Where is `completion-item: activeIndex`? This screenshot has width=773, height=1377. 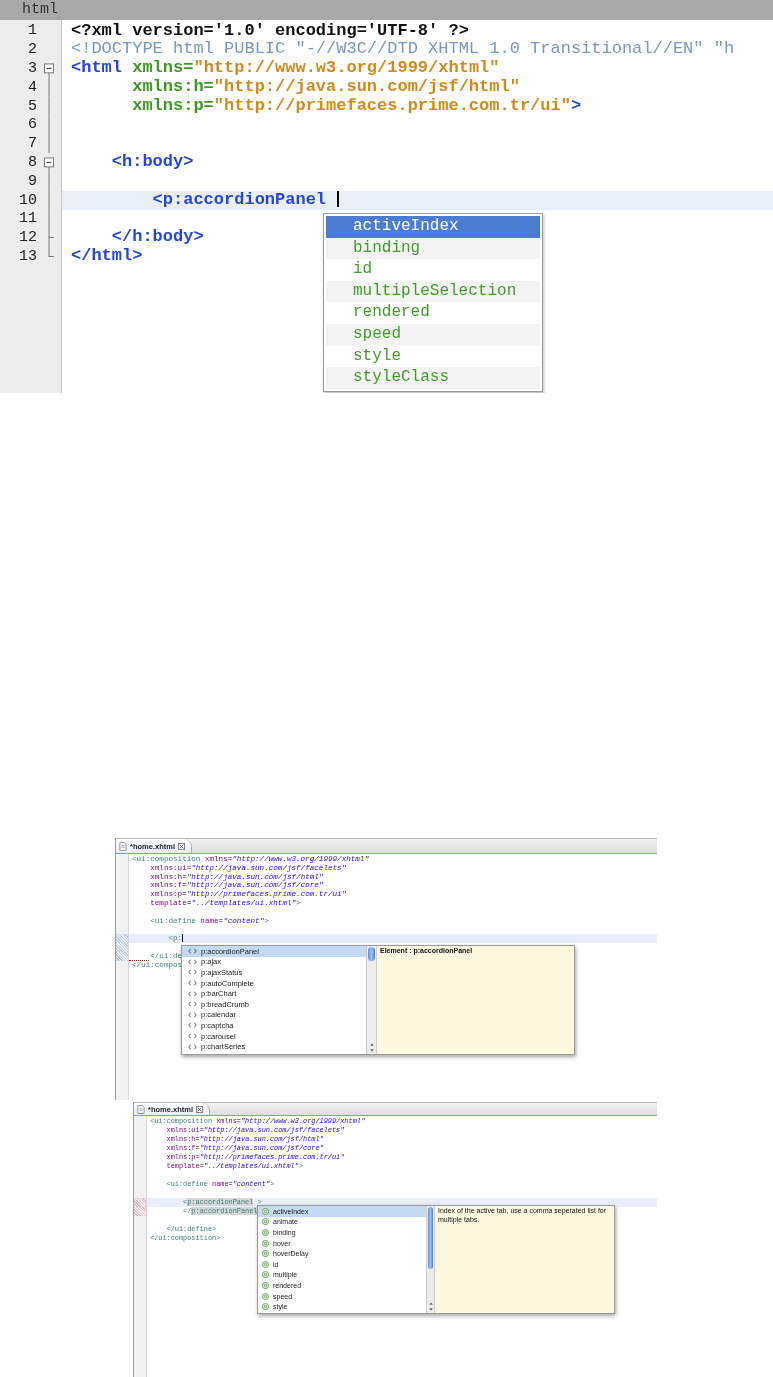
completion-item: activeIndex is located at coordinates (433, 227).